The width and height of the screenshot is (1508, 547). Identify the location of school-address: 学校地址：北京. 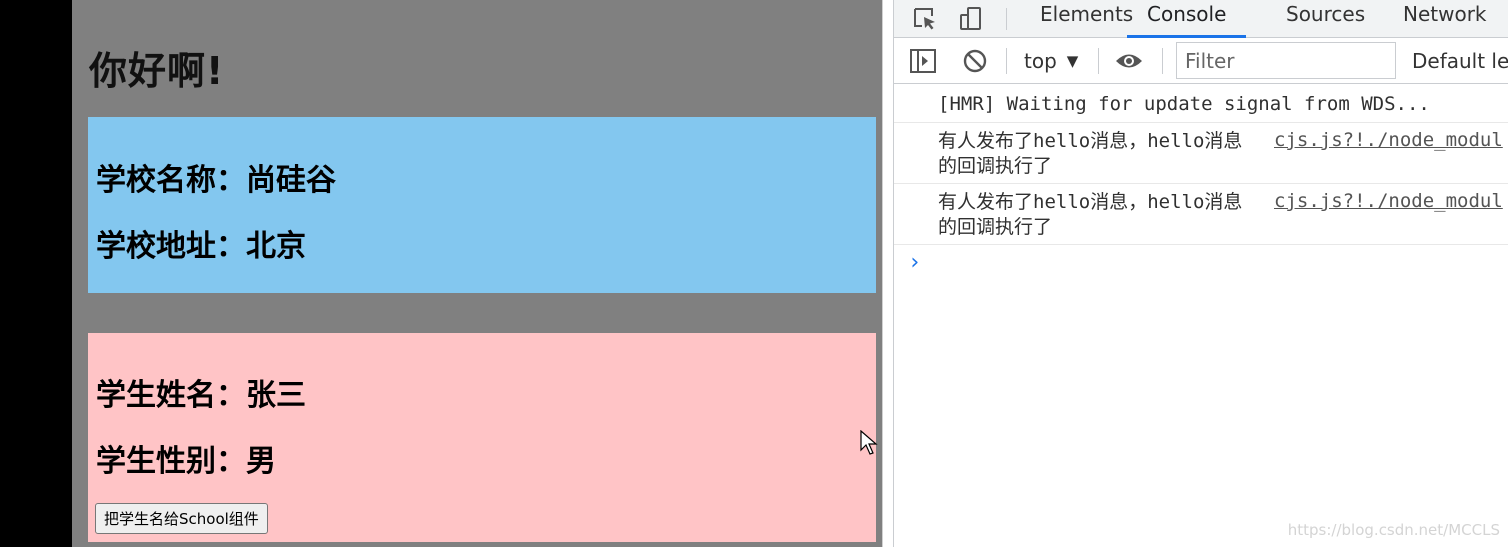
(201, 246).